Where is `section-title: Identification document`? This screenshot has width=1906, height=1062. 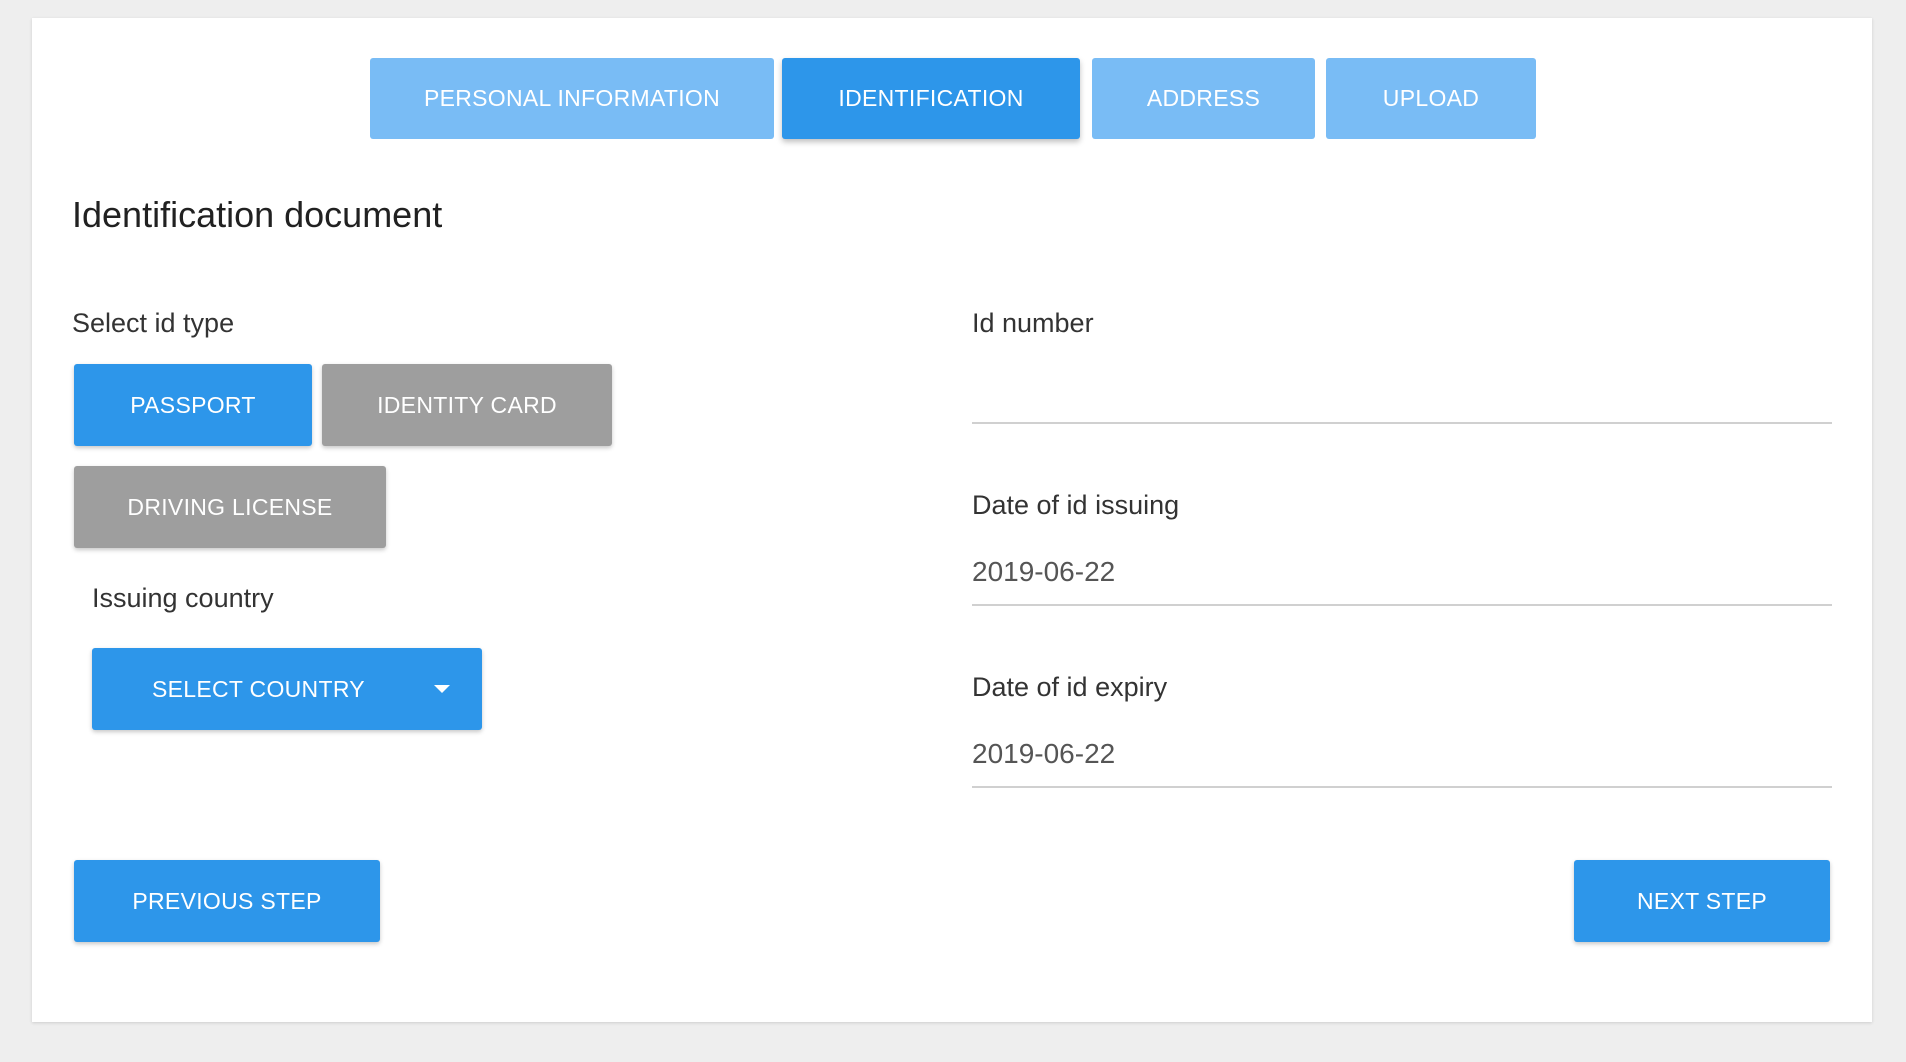
section-title: Identification document is located at coordinates (257, 214).